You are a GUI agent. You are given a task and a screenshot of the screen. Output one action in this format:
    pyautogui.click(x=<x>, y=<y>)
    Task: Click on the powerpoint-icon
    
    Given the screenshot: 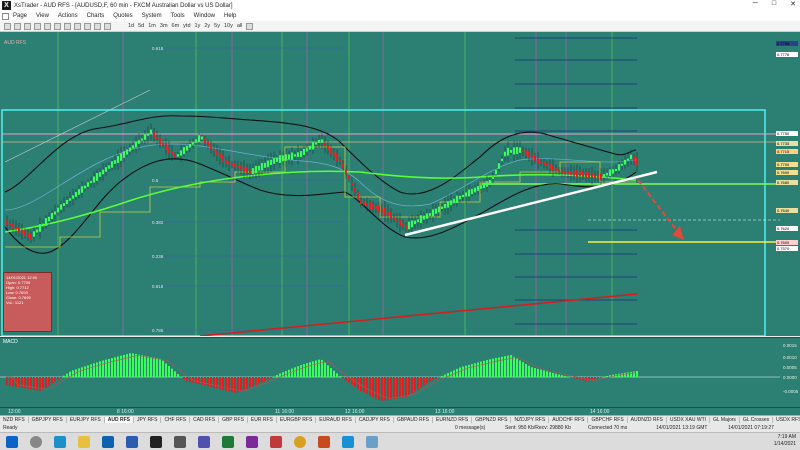 What is the action you would take?
    pyautogui.click(x=324, y=441)
    